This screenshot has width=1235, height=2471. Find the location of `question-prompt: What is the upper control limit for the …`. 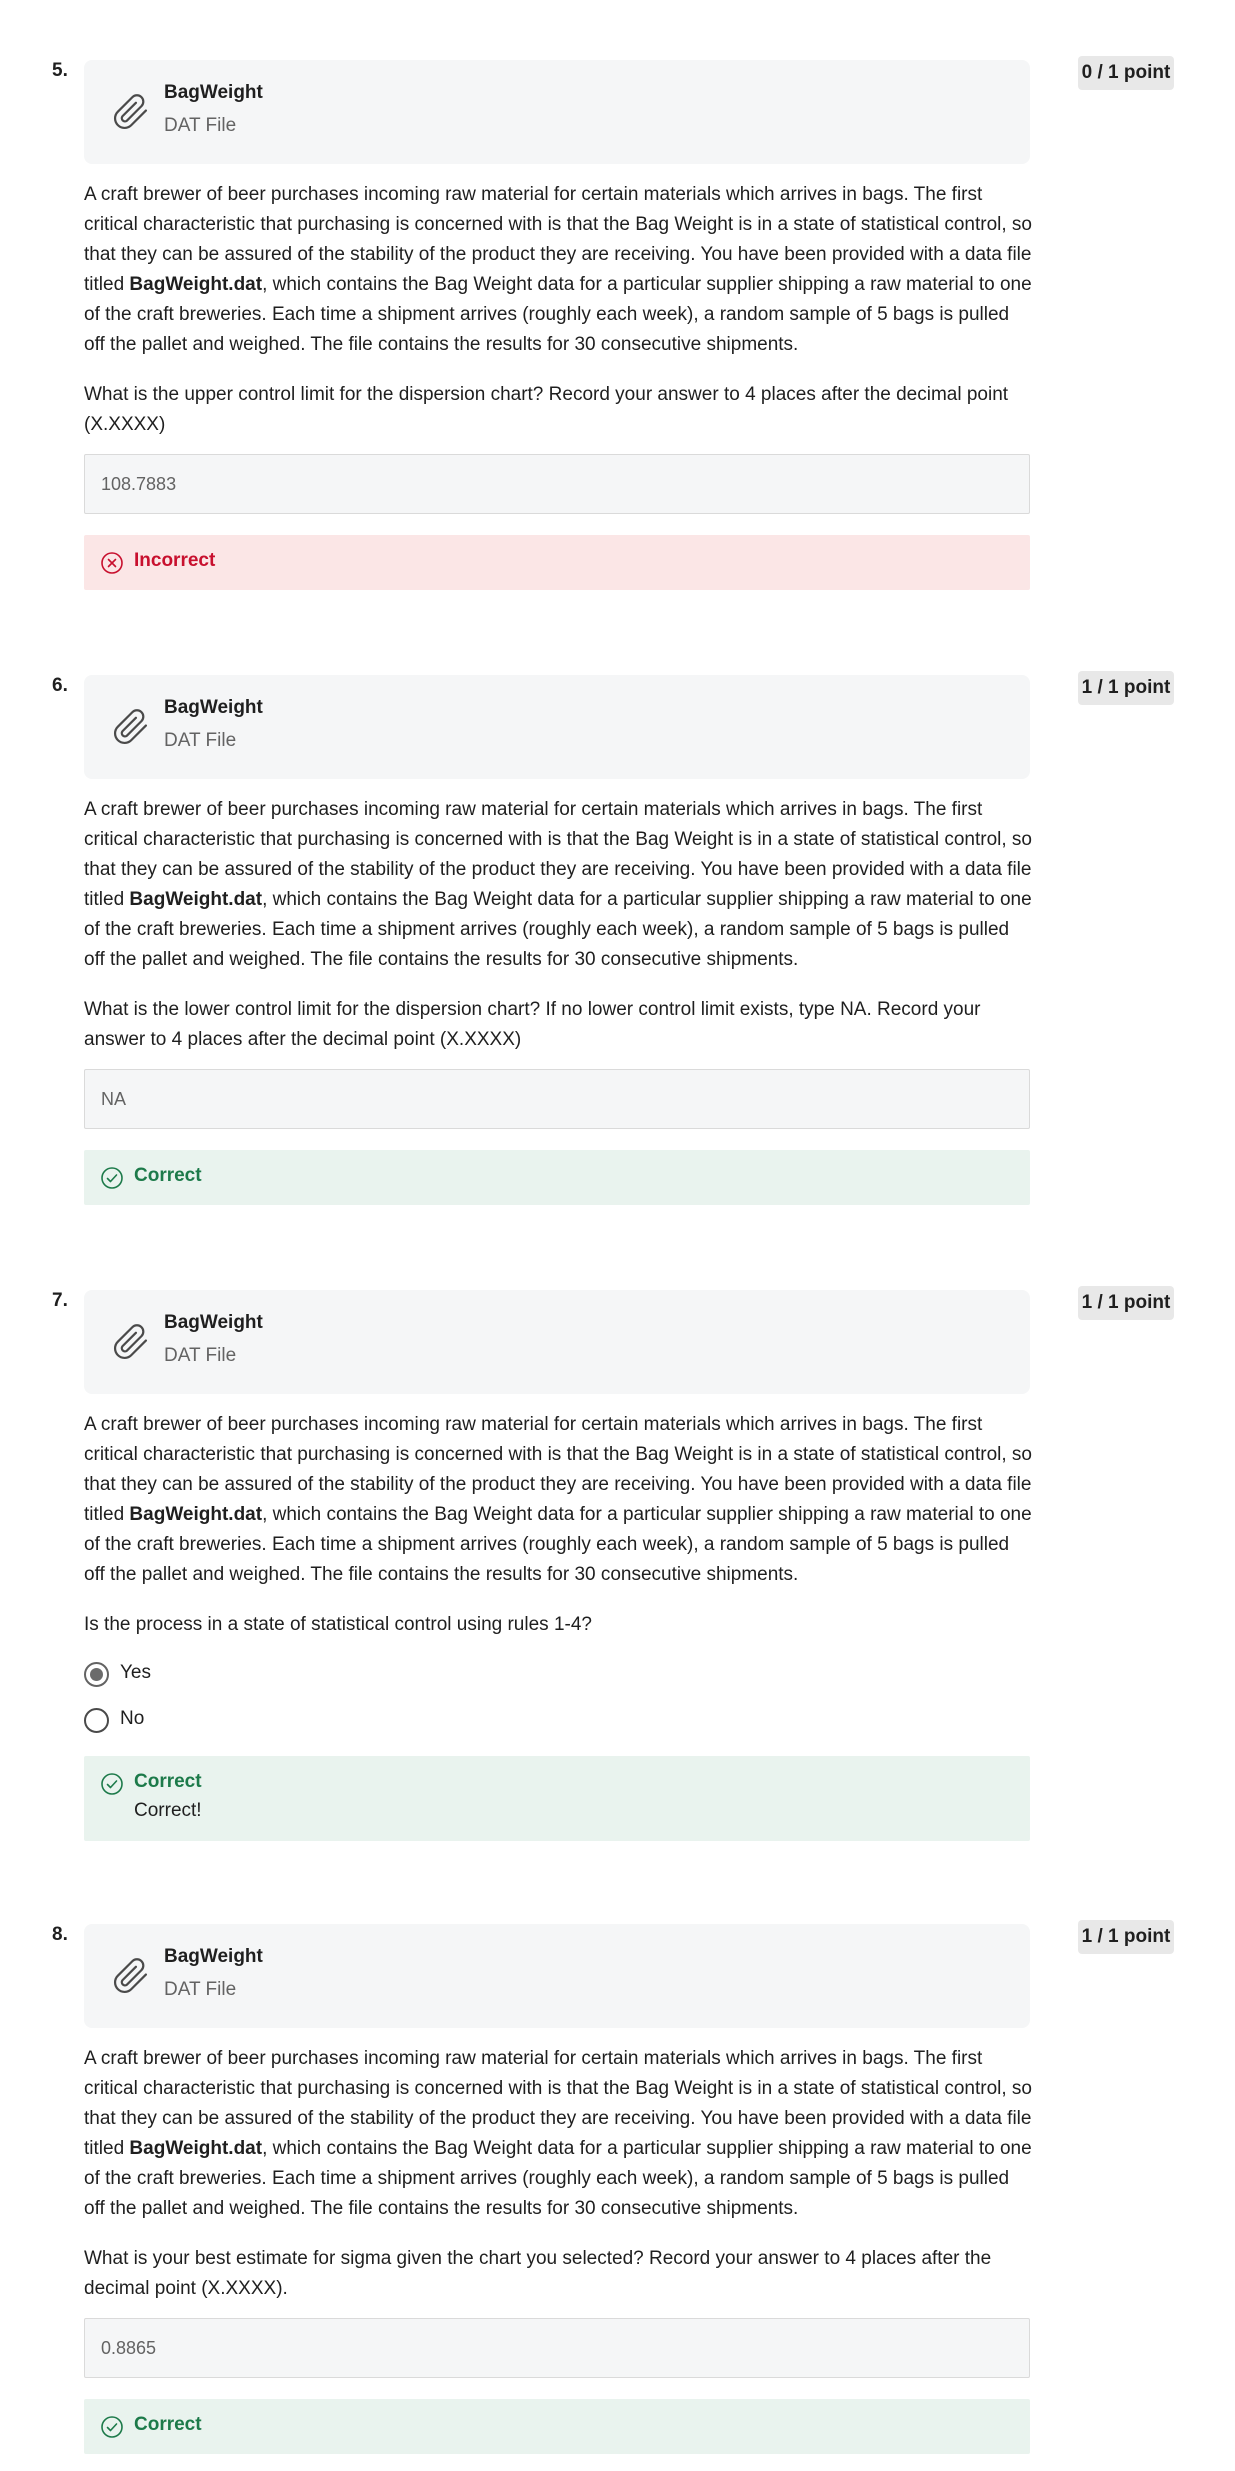

question-prompt: What is the upper control limit for the … is located at coordinates (546, 409).